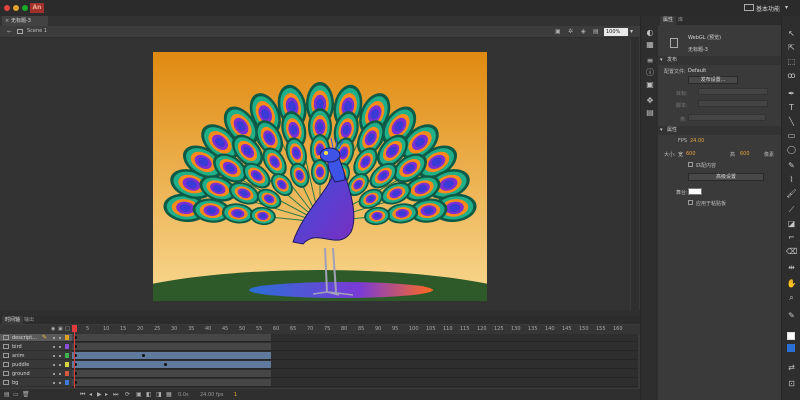 Image resolution: width=800 pixels, height=400 pixels. Describe the element at coordinates (90, 394) in the screenshot. I see `prev-frame-icon: ◂` at that location.